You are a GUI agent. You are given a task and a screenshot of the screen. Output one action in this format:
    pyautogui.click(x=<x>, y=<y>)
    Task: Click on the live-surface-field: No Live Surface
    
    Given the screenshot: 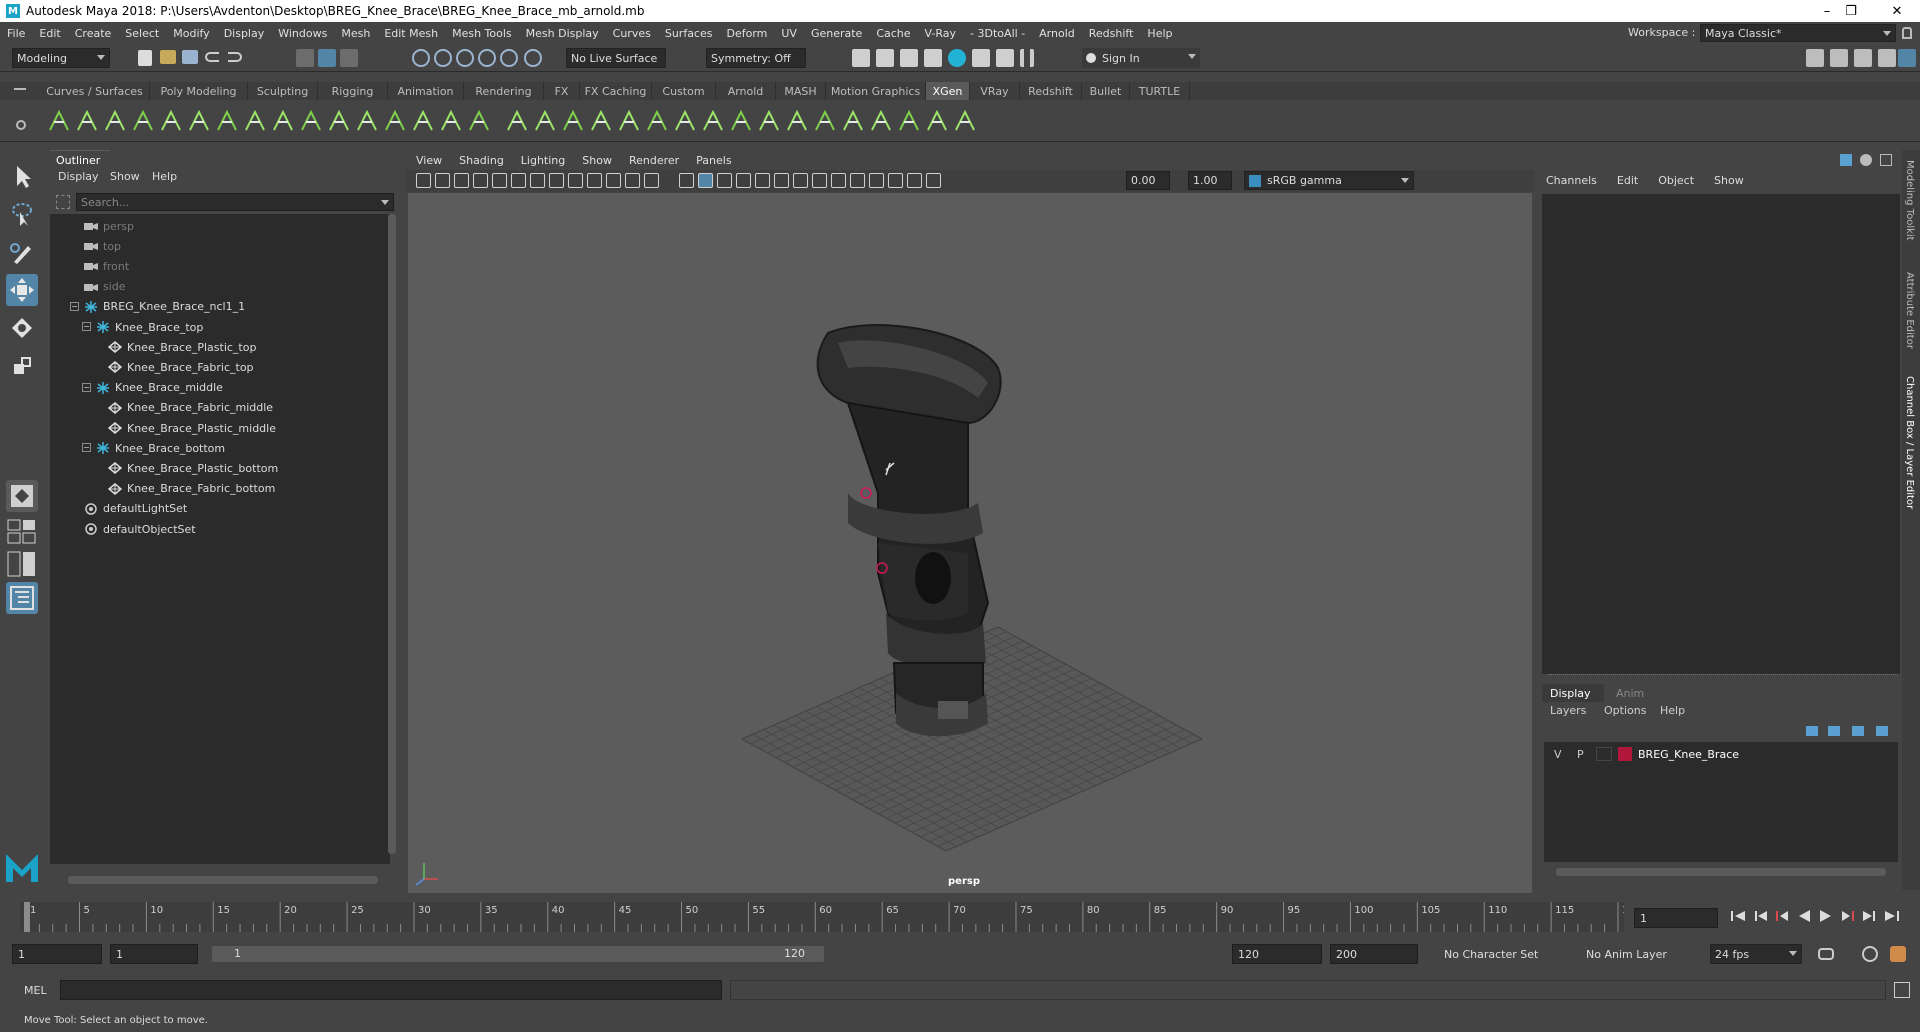 What is the action you would take?
    pyautogui.click(x=616, y=58)
    